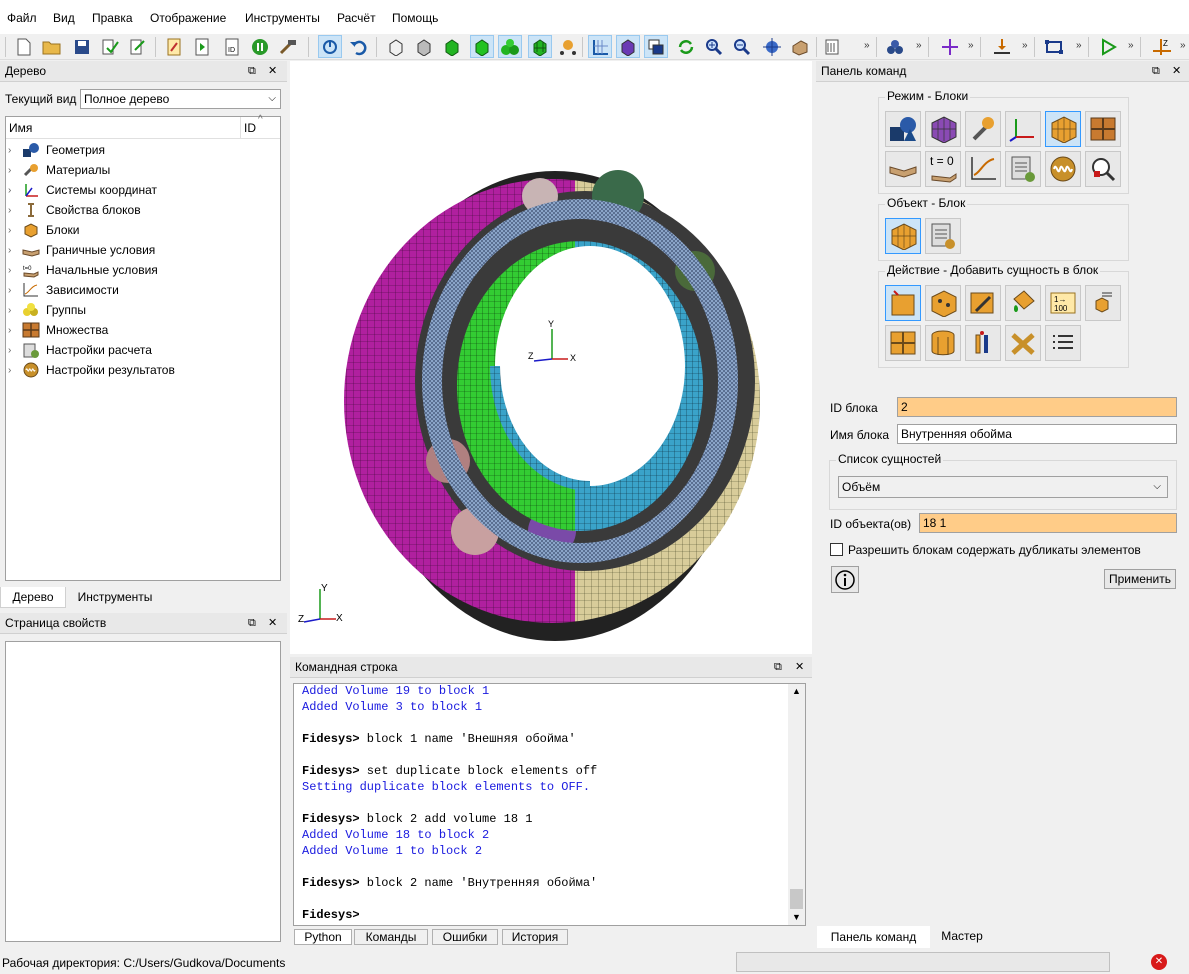  Describe the element at coordinates (1002, 46) in the screenshot. I see `load-icon` at that location.